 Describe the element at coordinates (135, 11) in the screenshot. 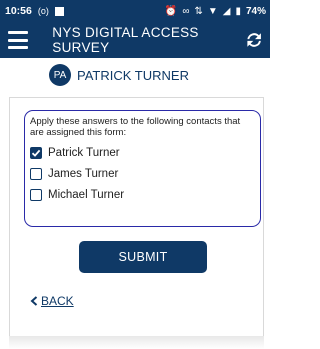

I see `status-bar: 10:56 (o) ⏰ ∞ ⇅ ▼ ◢ ▮ 74%` at that location.